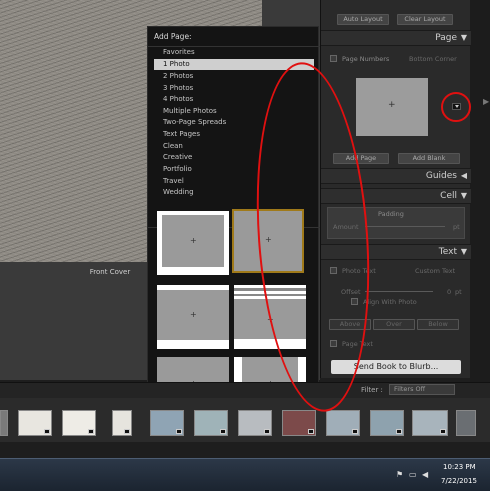 The height and width of the screenshot is (491, 490). What do you see at coordinates (459, 481) in the screenshot?
I see `clock-date: 7/22/2015` at bounding box center [459, 481].